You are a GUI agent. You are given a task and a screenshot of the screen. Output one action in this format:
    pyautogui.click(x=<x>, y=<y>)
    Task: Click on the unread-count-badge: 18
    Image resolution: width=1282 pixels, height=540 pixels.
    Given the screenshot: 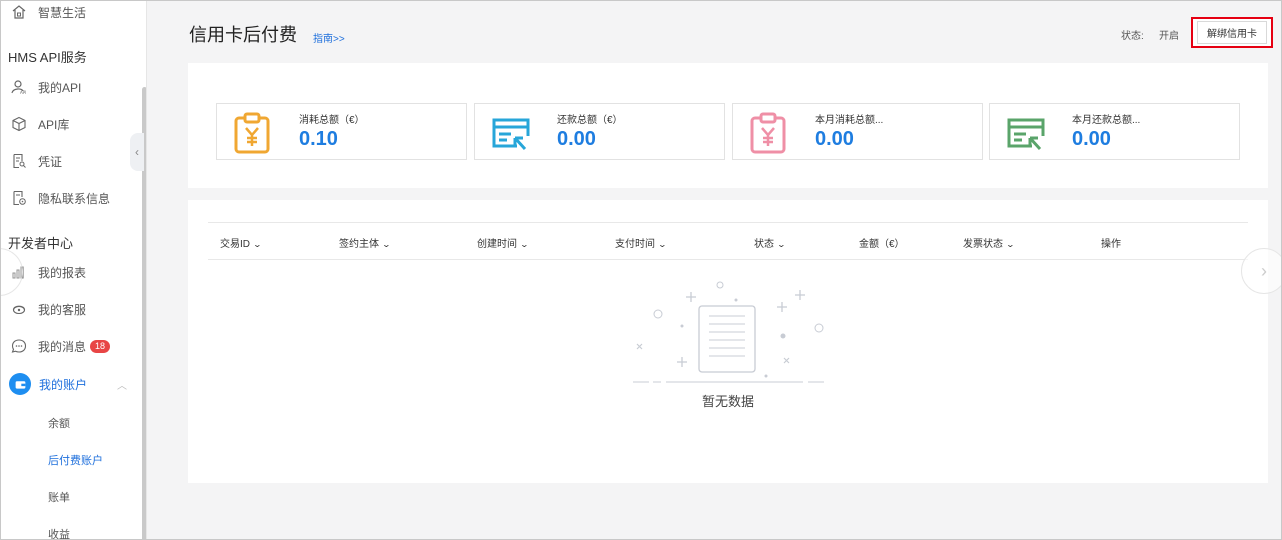 What is the action you would take?
    pyautogui.click(x=100, y=346)
    